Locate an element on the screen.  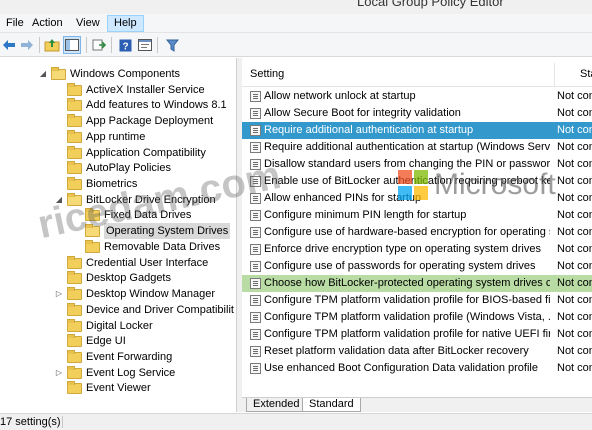
tree-item-label: Operating System Drives is located at coordinates (167, 231).